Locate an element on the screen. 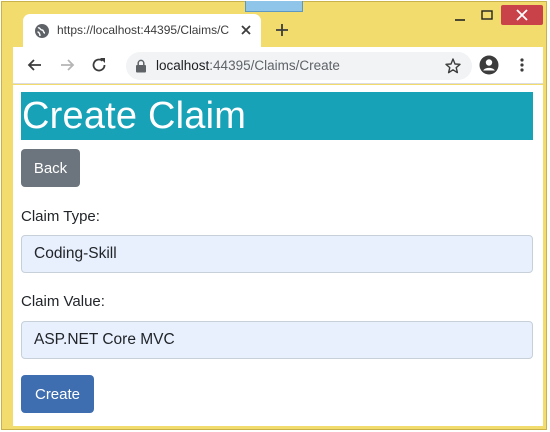 This screenshot has height=432, width=550. browser-toolbar: localhost:44395/Claims/Create is located at coordinates (278, 65).